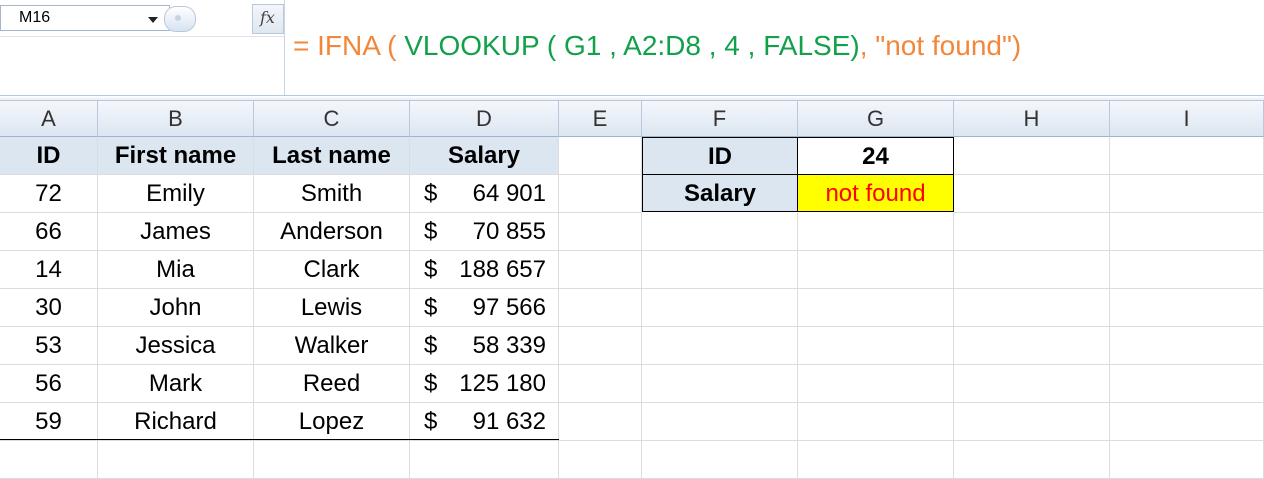 The width and height of the screenshot is (1264, 479). Describe the element at coordinates (720, 119) in the screenshot. I see `column-header-f: F` at that location.